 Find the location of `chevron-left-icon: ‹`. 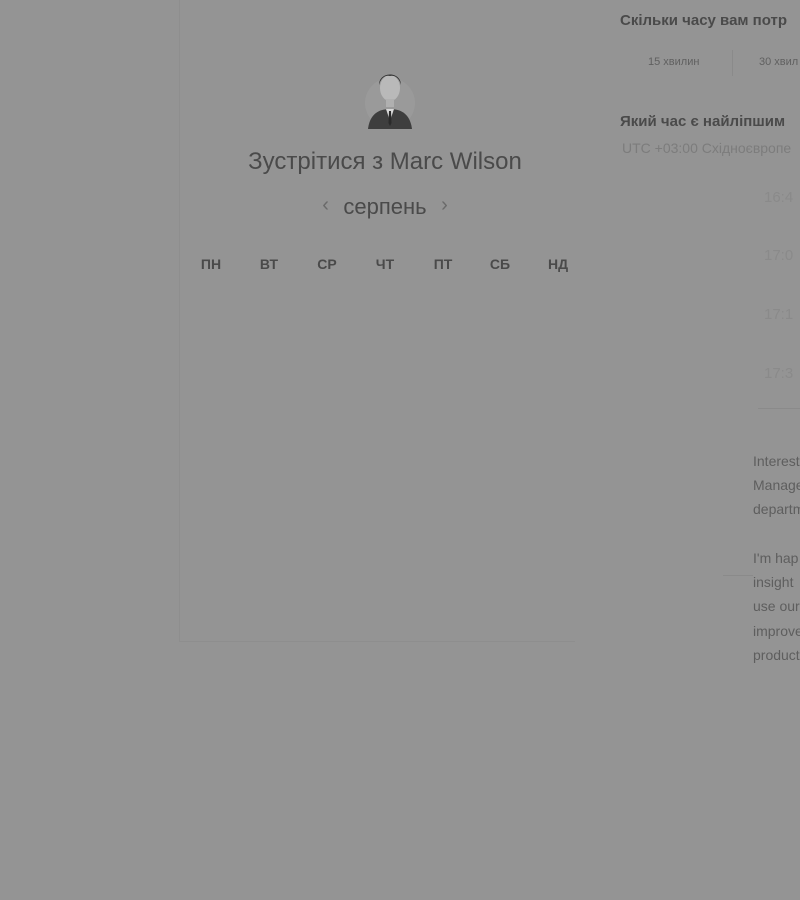

chevron-left-icon: ‹ is located at coordinates (325, 205).